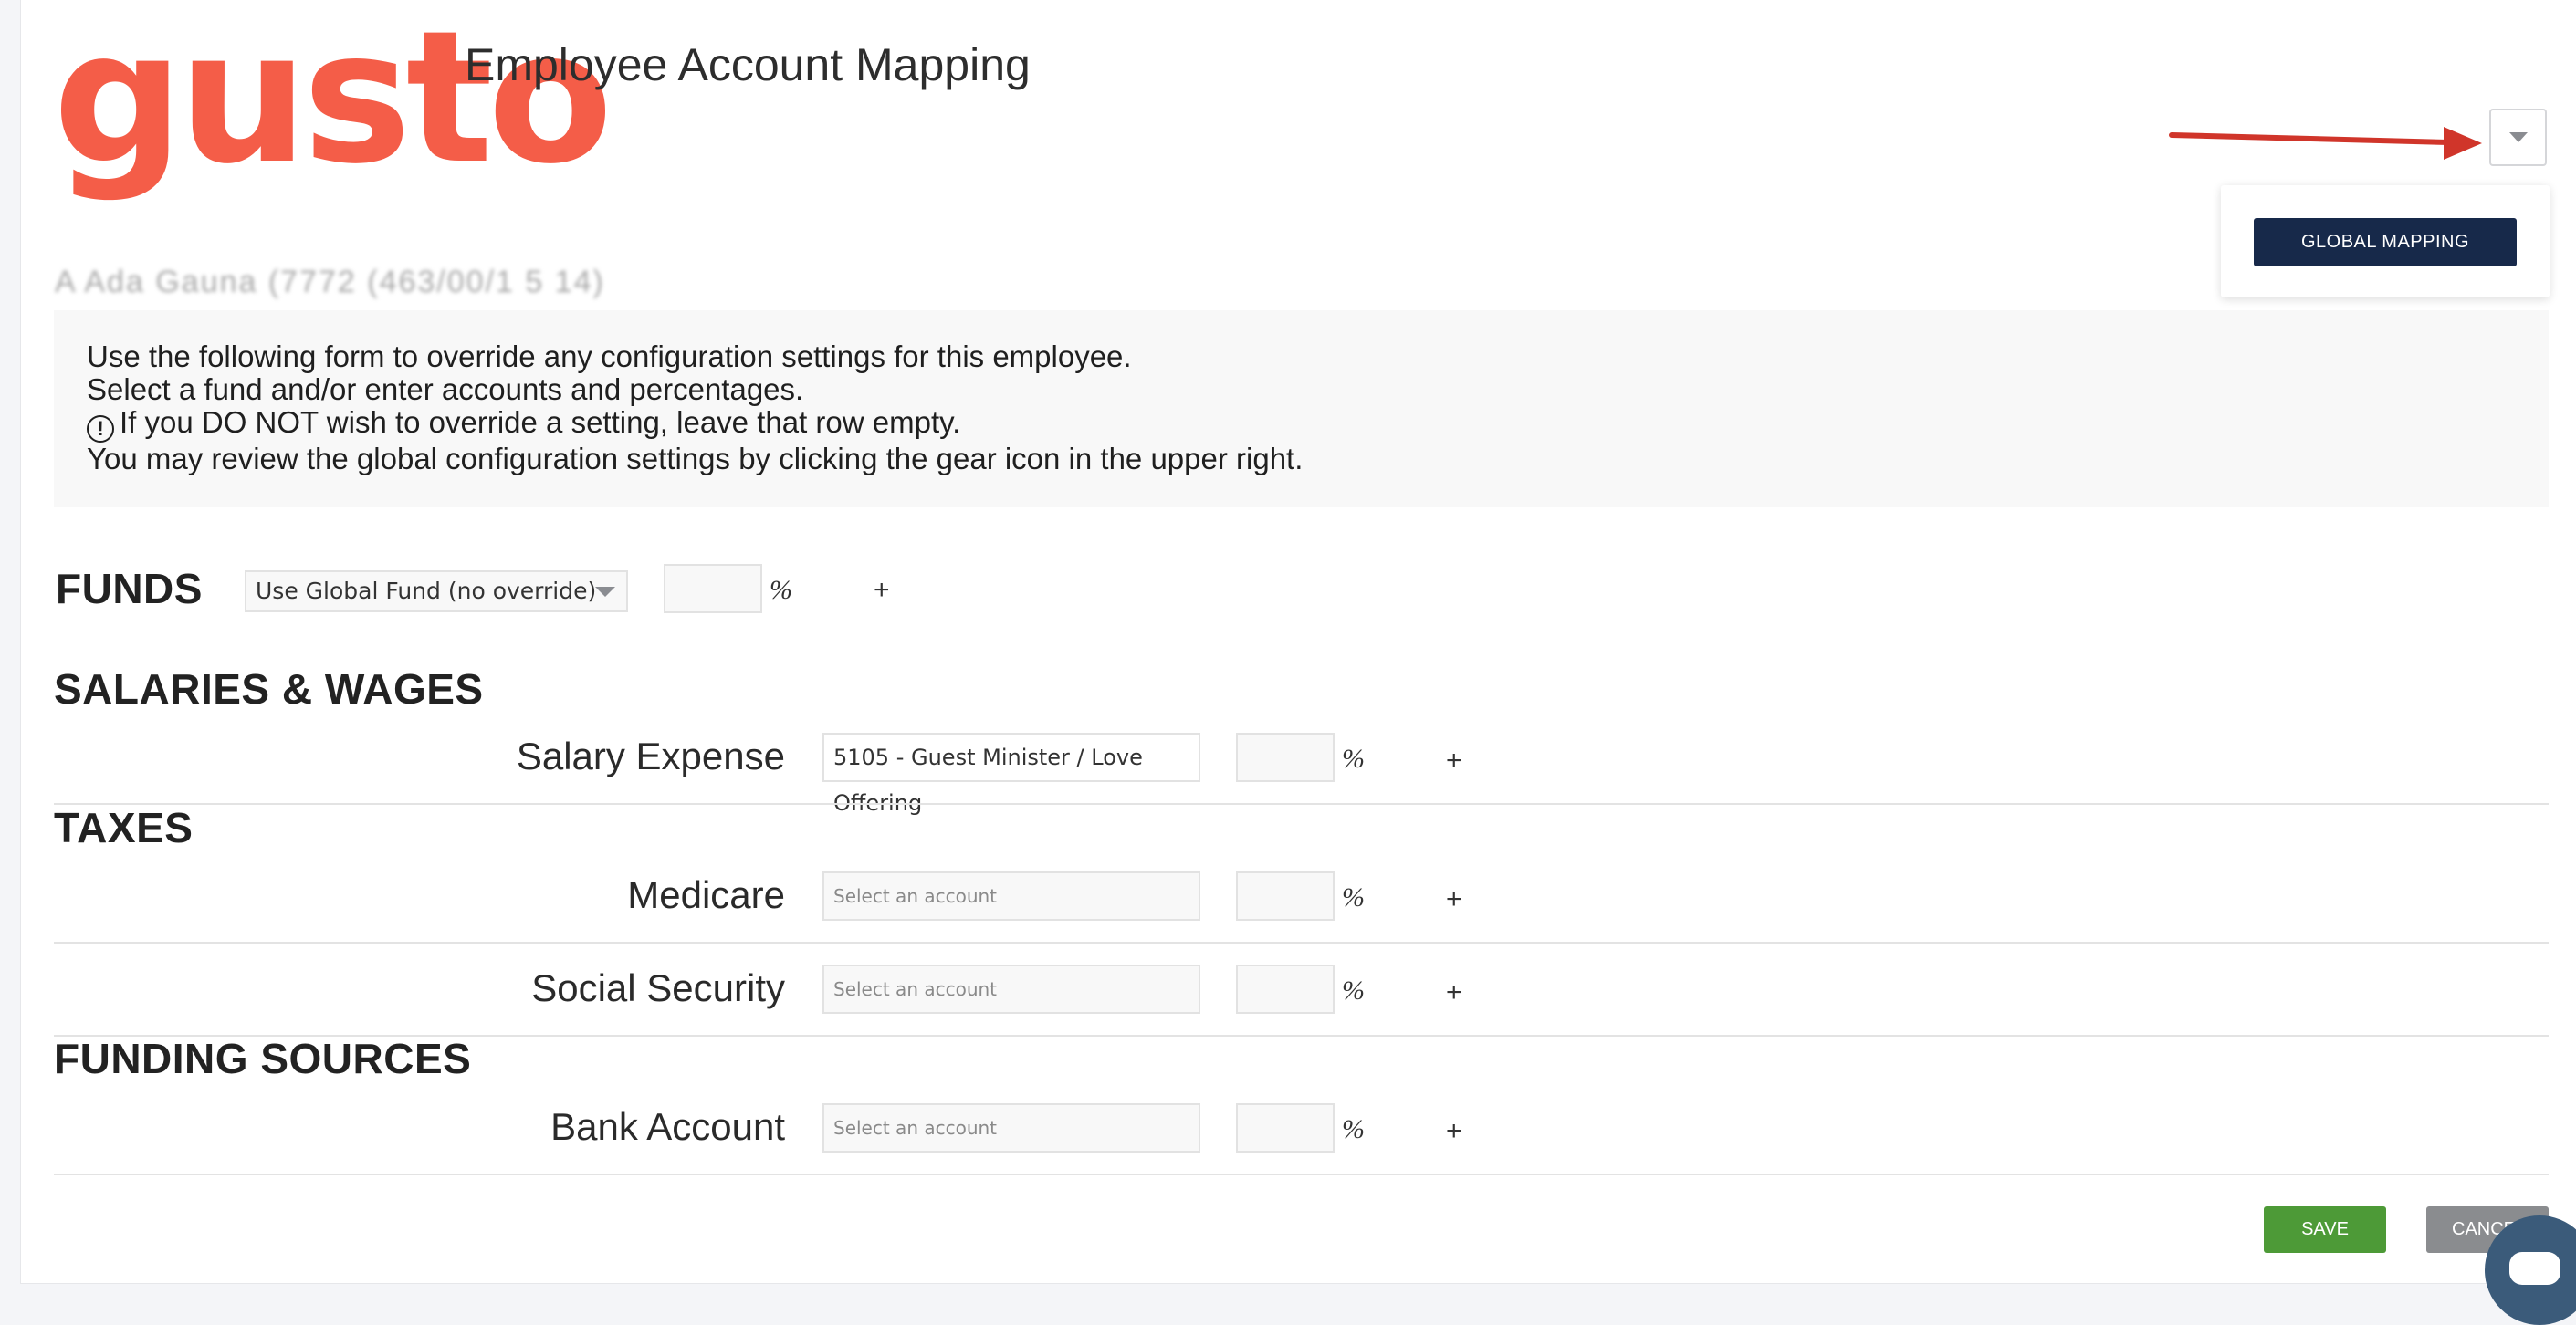 This screenshot has width=2576, height=1325. What do you see at coordinates (263, 1058) in the screenshot?
I see `section-heading-funding-sources: FUNDING SOURCES` at bounding box center [263, 1058].